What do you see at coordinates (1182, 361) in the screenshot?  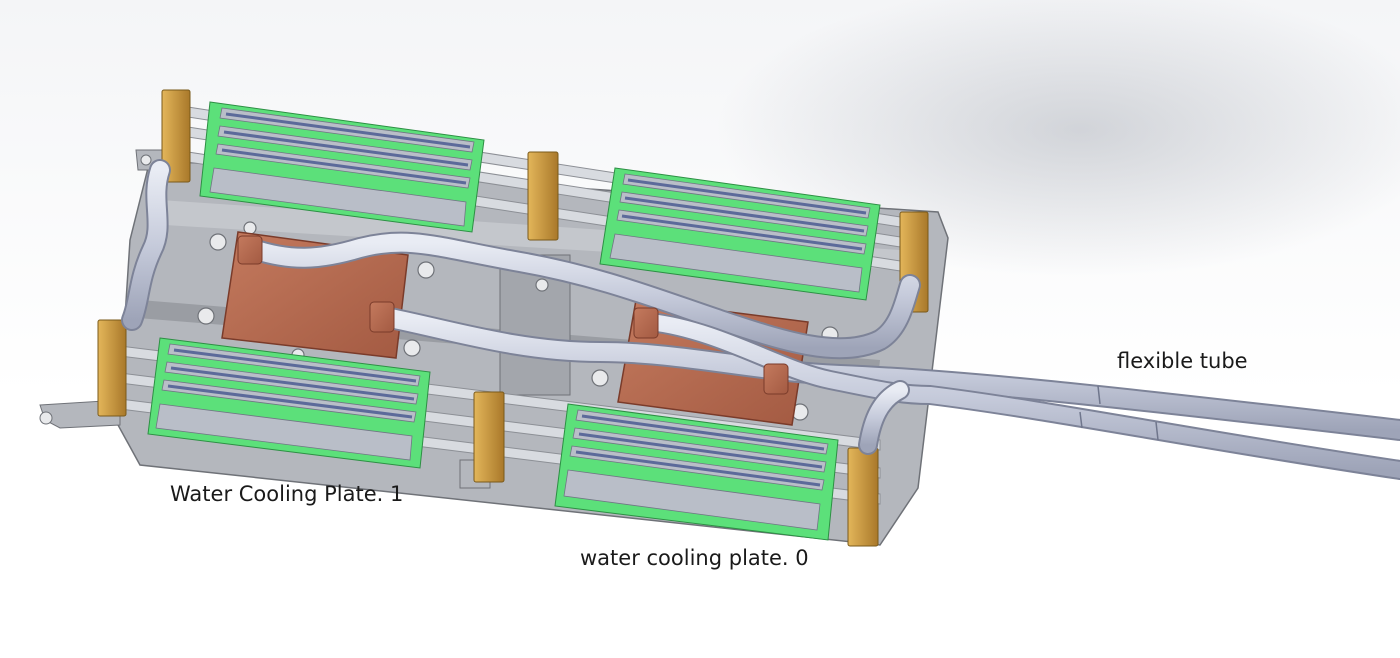 I see `flexible-tube-label: flexible tube` at bounding box center [1182, 361].